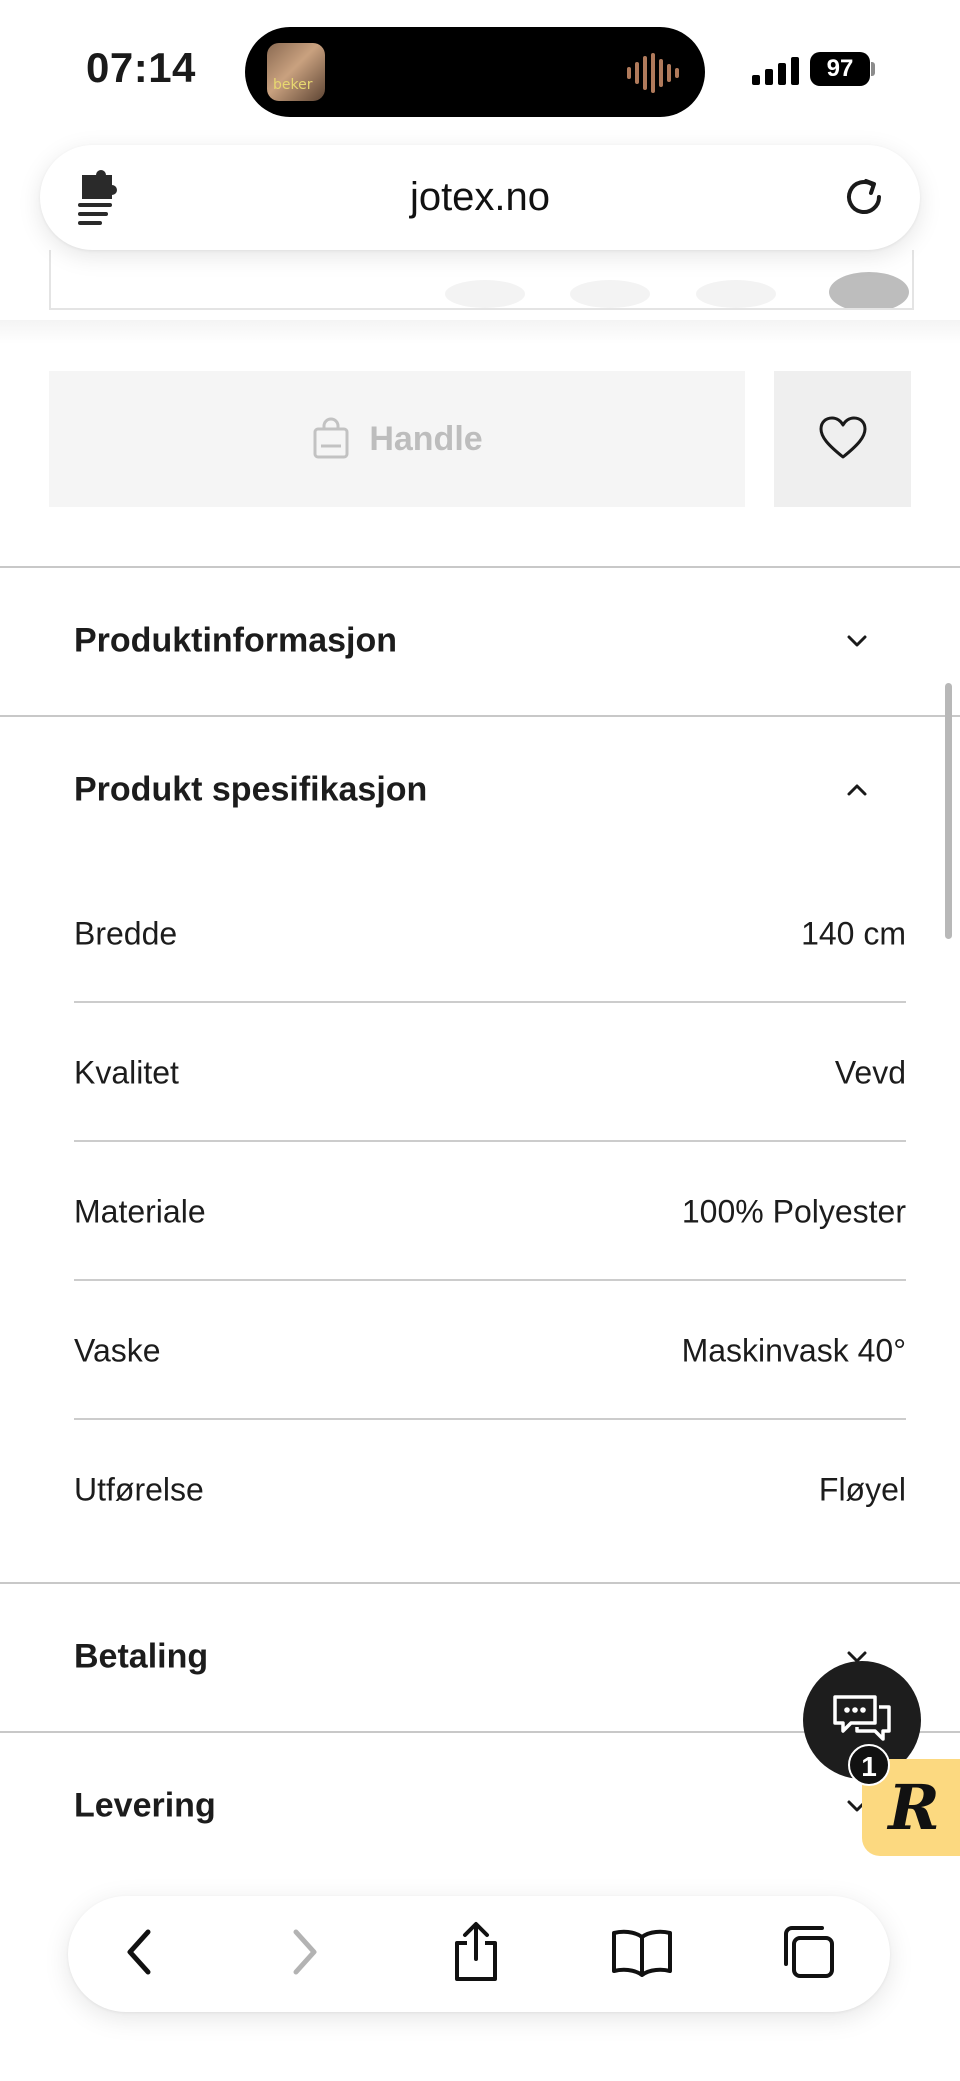  Describe the element at coordinates (869, 1765) in the screenshot. I see `chat-notification-badge: 1` at that location.